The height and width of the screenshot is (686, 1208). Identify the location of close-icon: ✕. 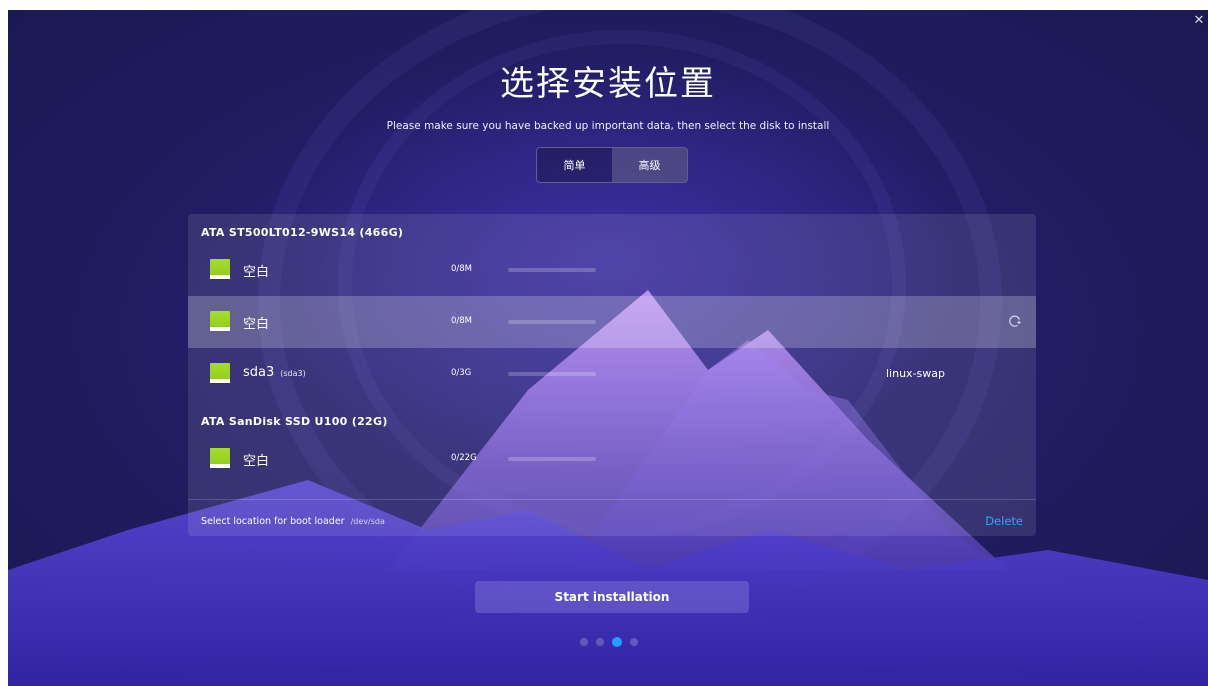
(1199, 21).